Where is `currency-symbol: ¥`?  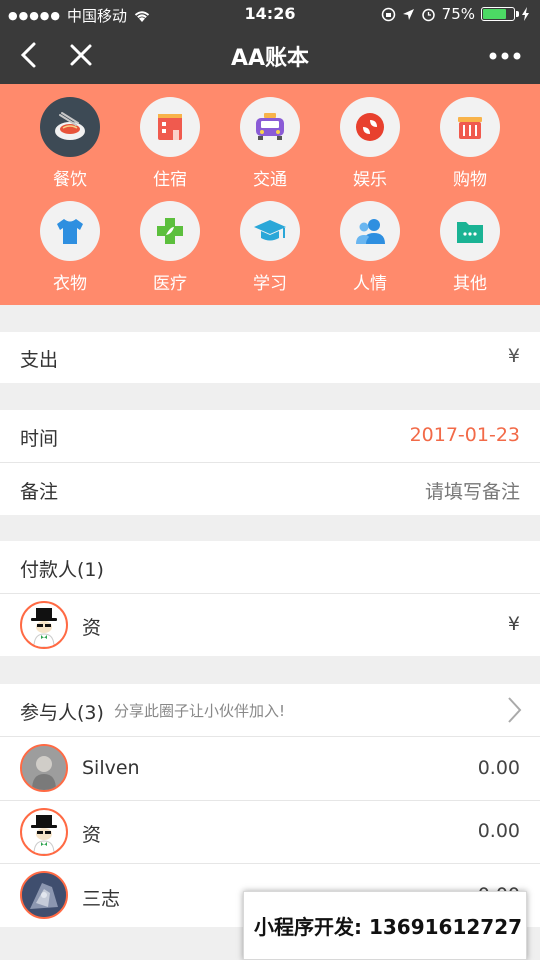
currency-symbol: ¥ is located at coordinates (513, 356).